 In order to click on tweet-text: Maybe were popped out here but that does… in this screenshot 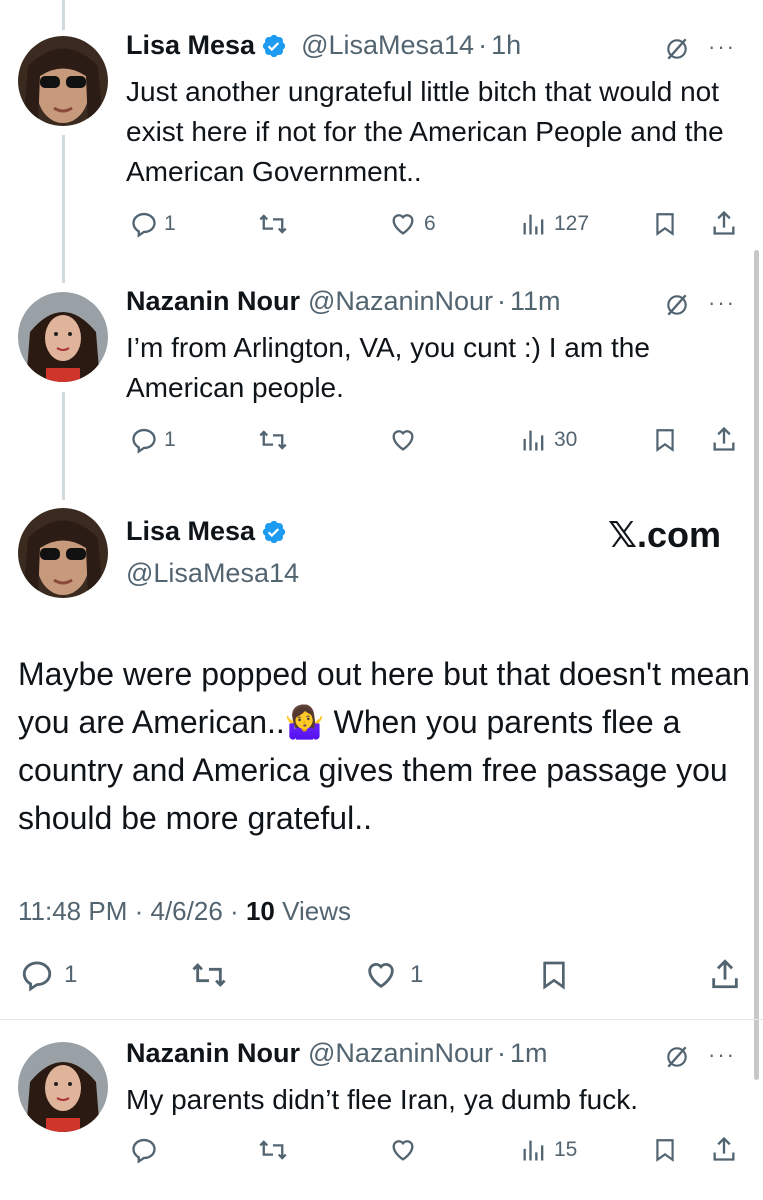, I will do `click(384, 746)`.